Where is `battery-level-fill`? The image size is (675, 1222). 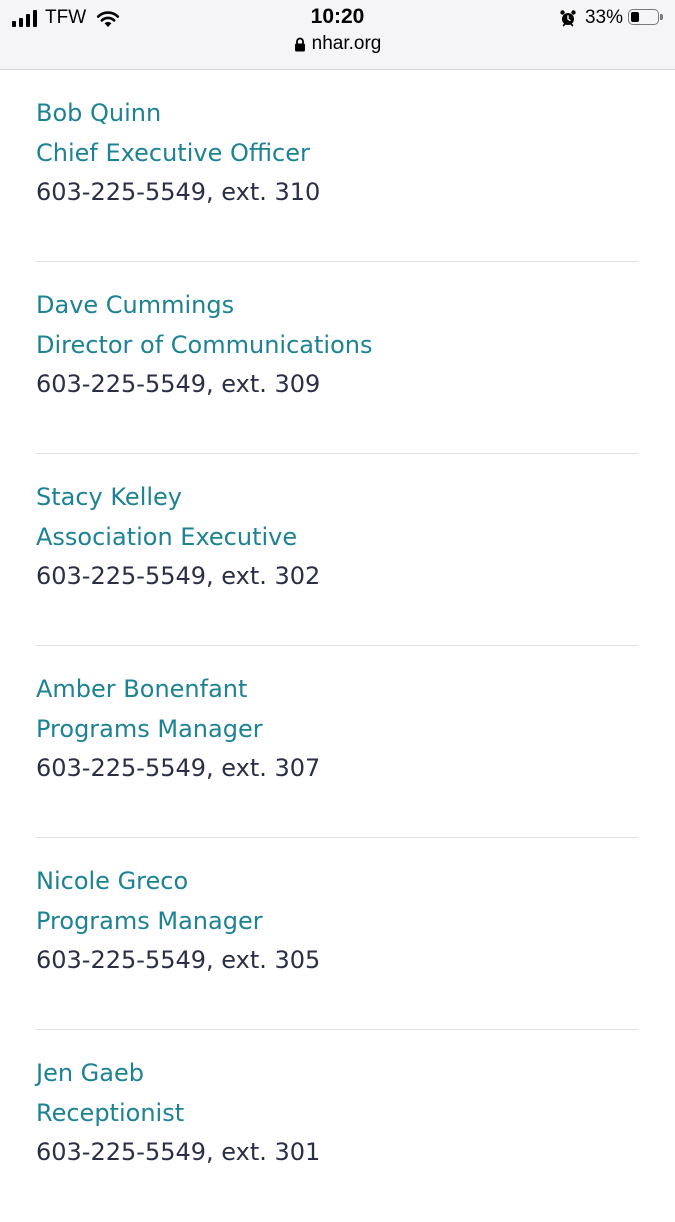 battery-level-fill is located at coordinates (635, 17).